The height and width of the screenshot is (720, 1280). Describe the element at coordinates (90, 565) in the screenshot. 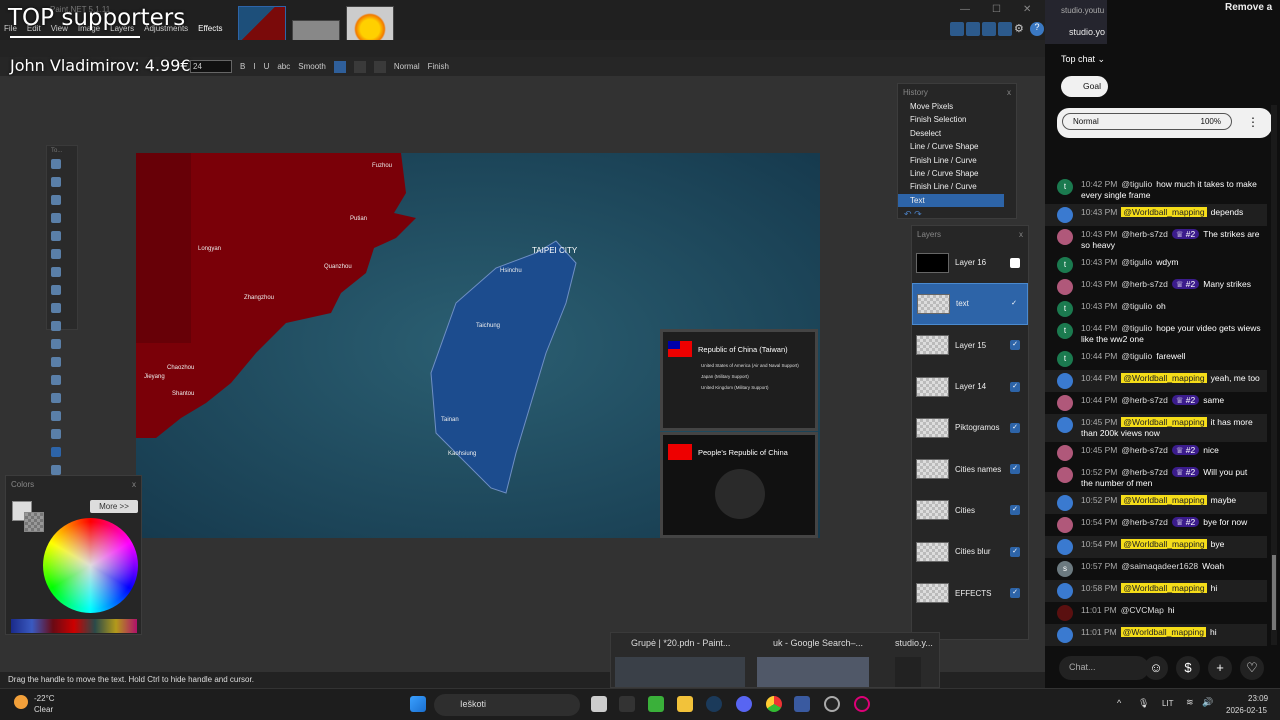

I see `color-wheel` at that location.